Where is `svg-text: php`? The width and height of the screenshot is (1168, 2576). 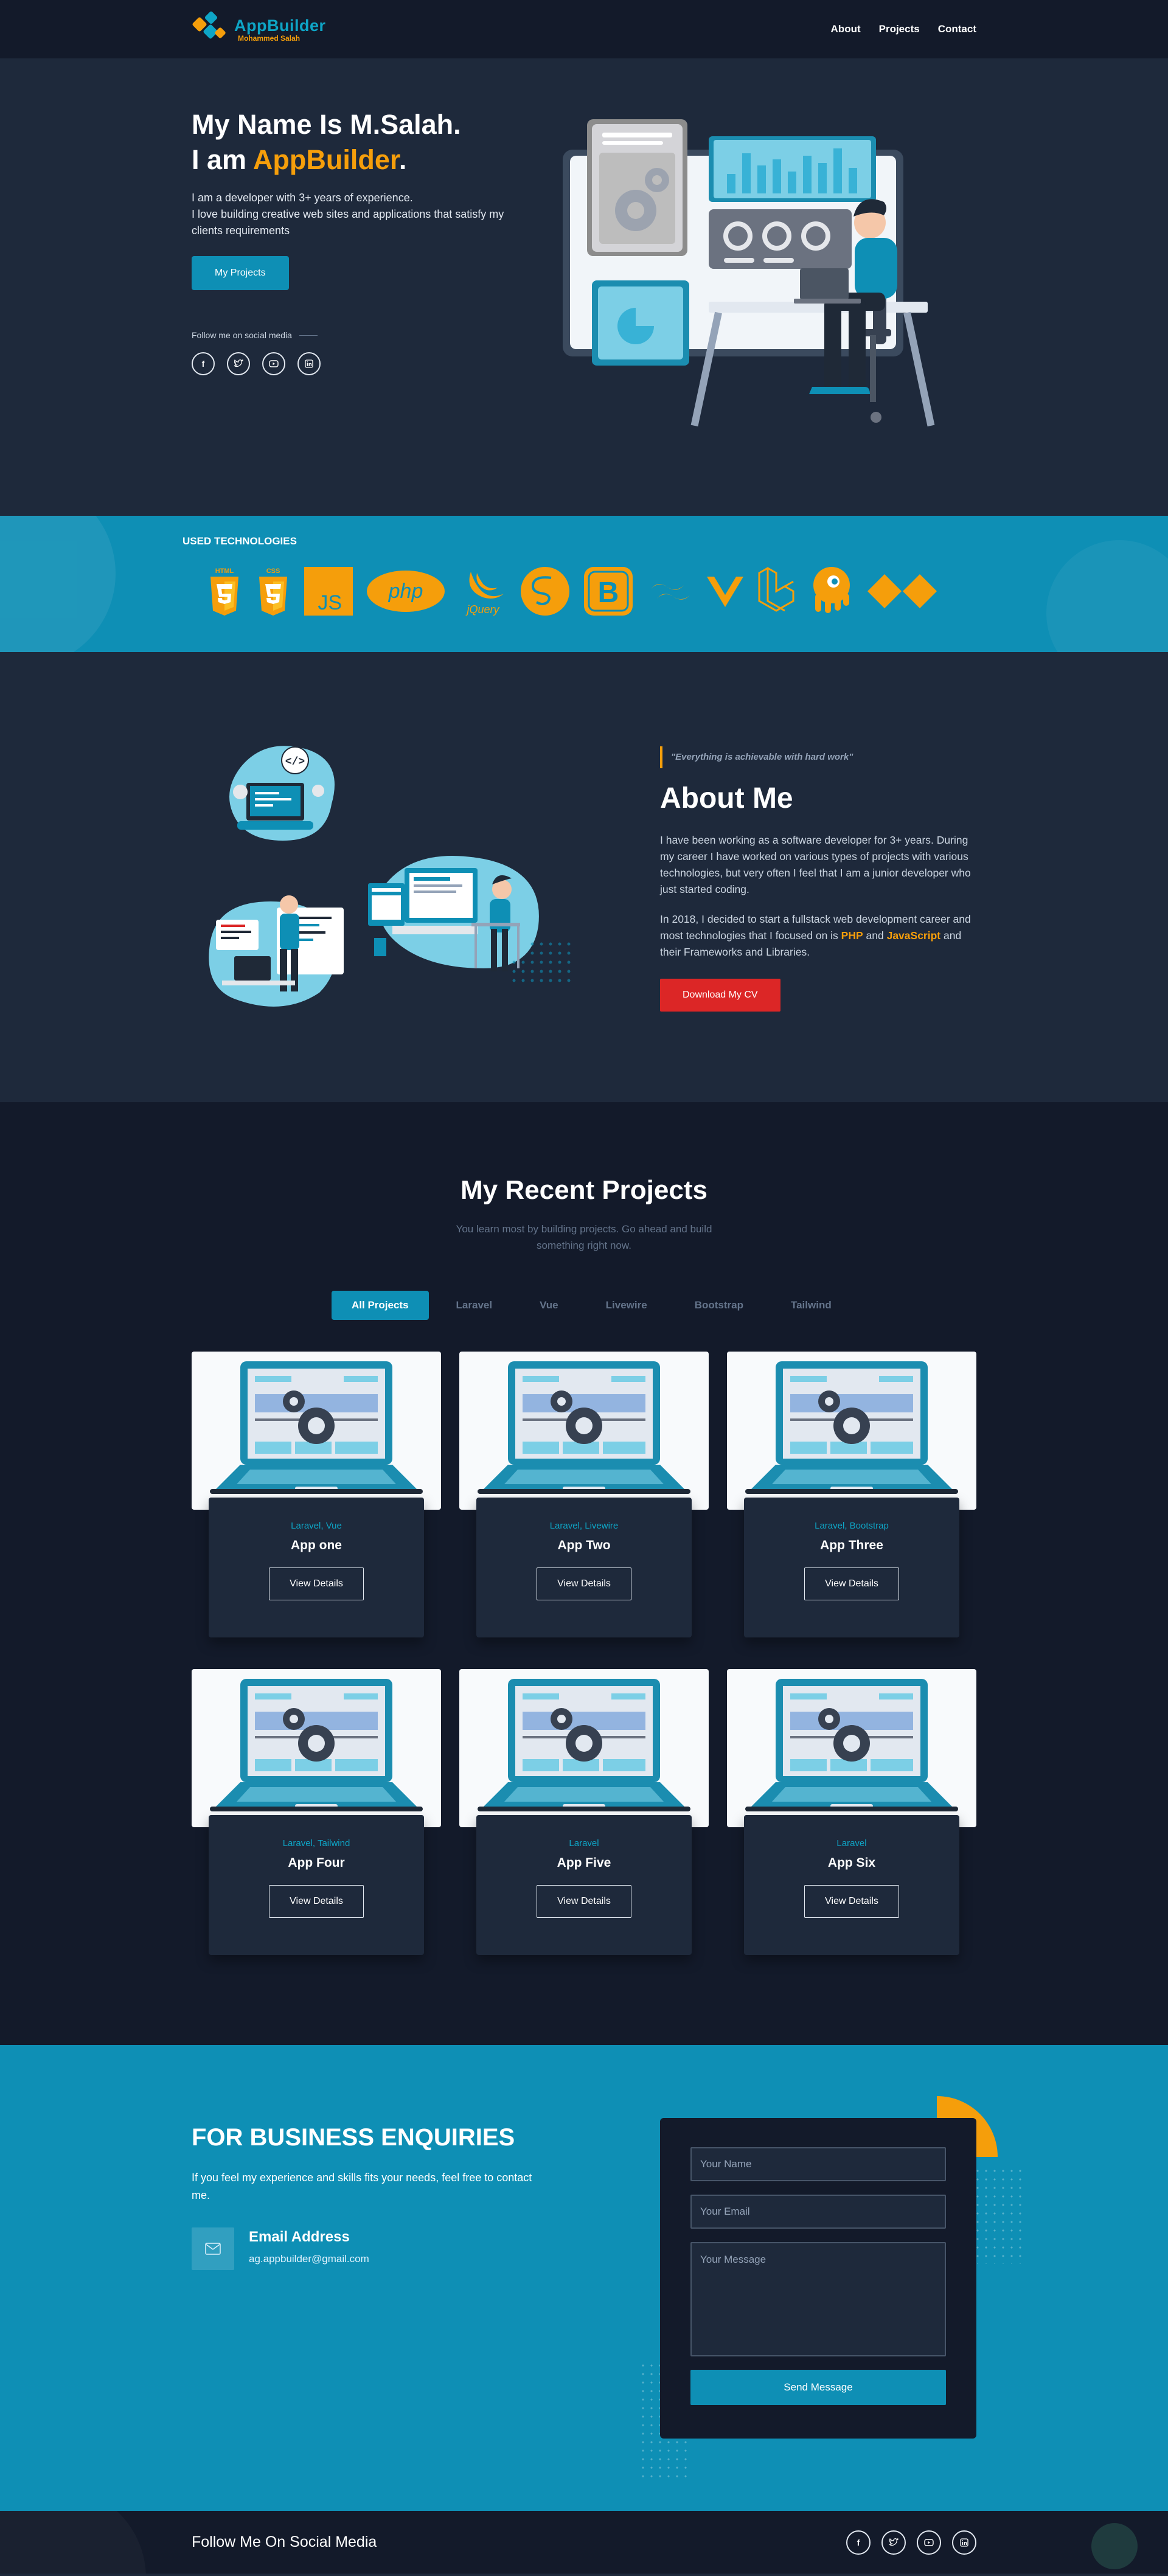 svg-text: php is located at coordinates (405, 591).